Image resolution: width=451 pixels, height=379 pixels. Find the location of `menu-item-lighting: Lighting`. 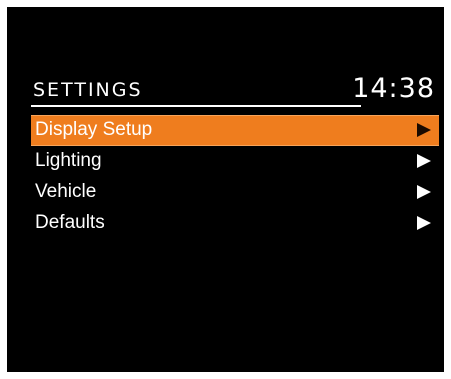

menu-item-lighting: Lighting is located at coordinates (235, 161).